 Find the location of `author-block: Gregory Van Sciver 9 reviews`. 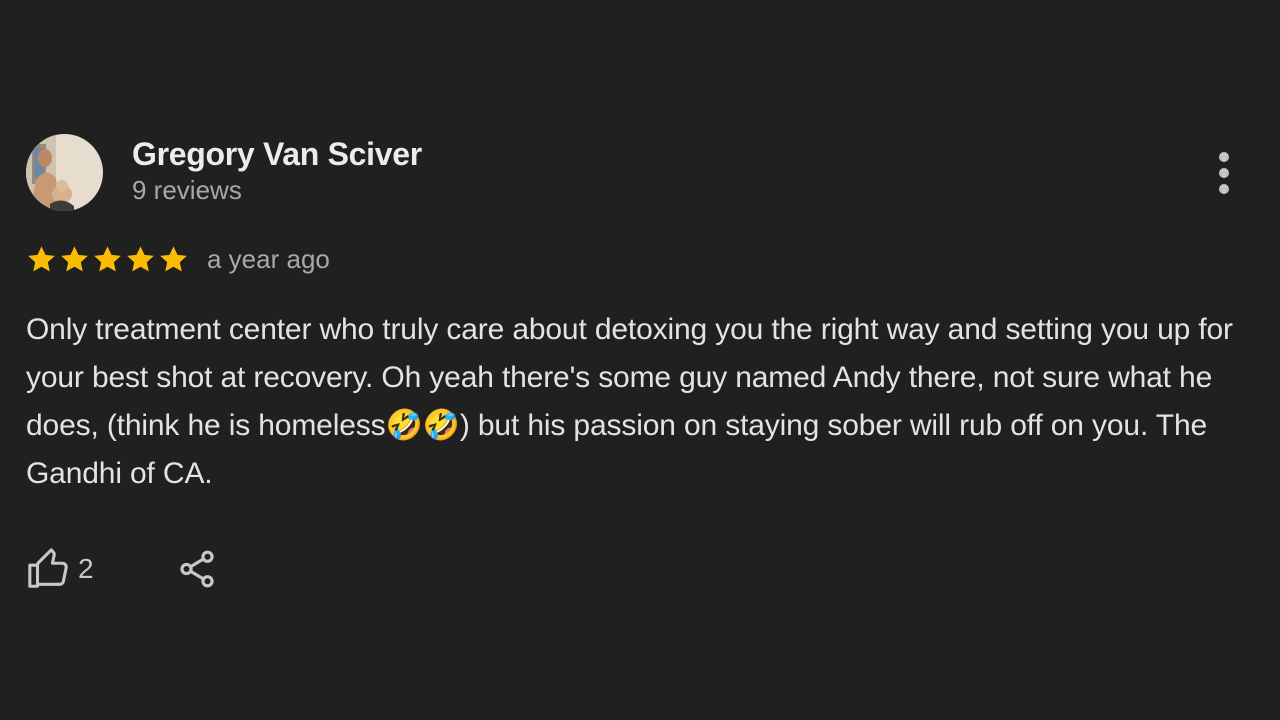

author-block: Gregory Van Sciver 9 reviews is located at coordinates (277, 171).